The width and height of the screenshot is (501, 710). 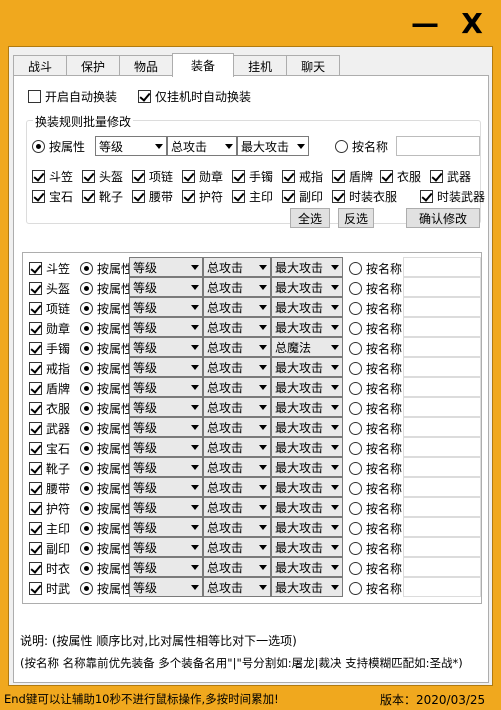 I want to click on batch-slot-item: 斗笠, so click(x=52, y=176).